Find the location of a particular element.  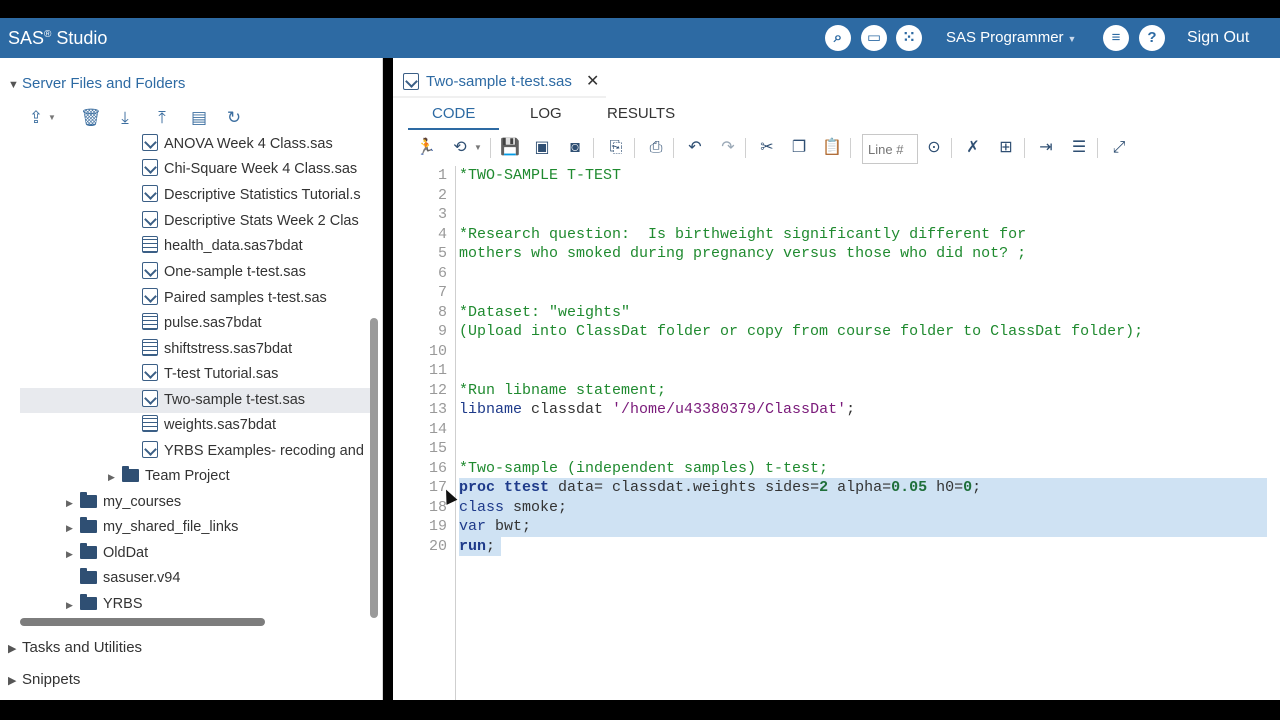

line-number: 5 is located at coordinates (442, 253).